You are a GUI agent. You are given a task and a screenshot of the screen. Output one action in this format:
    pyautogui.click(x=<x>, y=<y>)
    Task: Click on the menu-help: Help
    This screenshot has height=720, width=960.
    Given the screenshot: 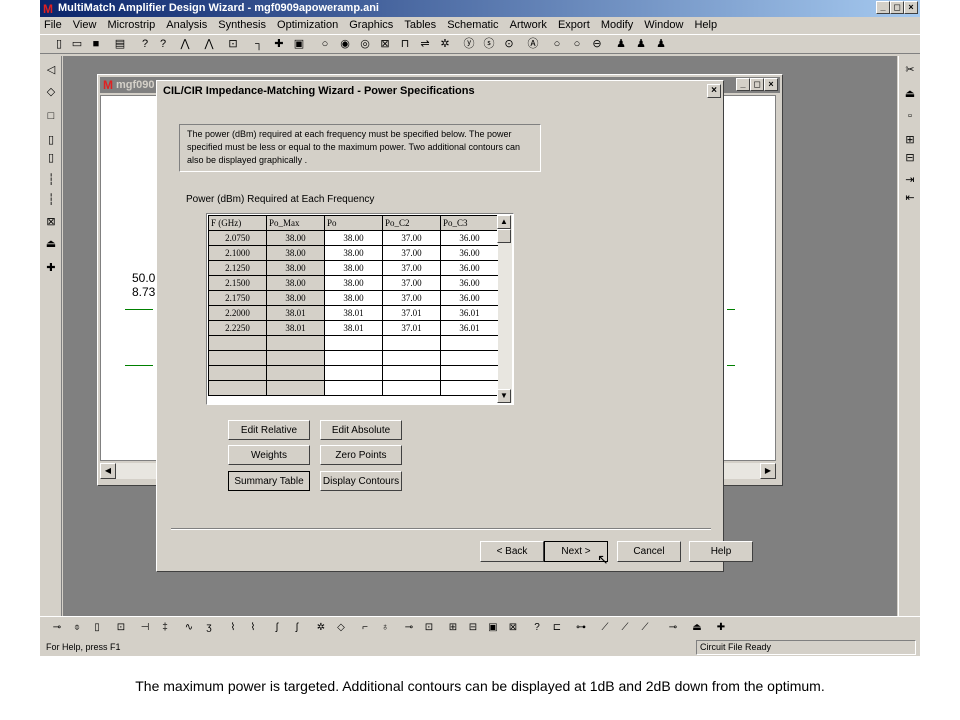 What is the action you would take?
    pyautogui.click(x=705, y=25)
    